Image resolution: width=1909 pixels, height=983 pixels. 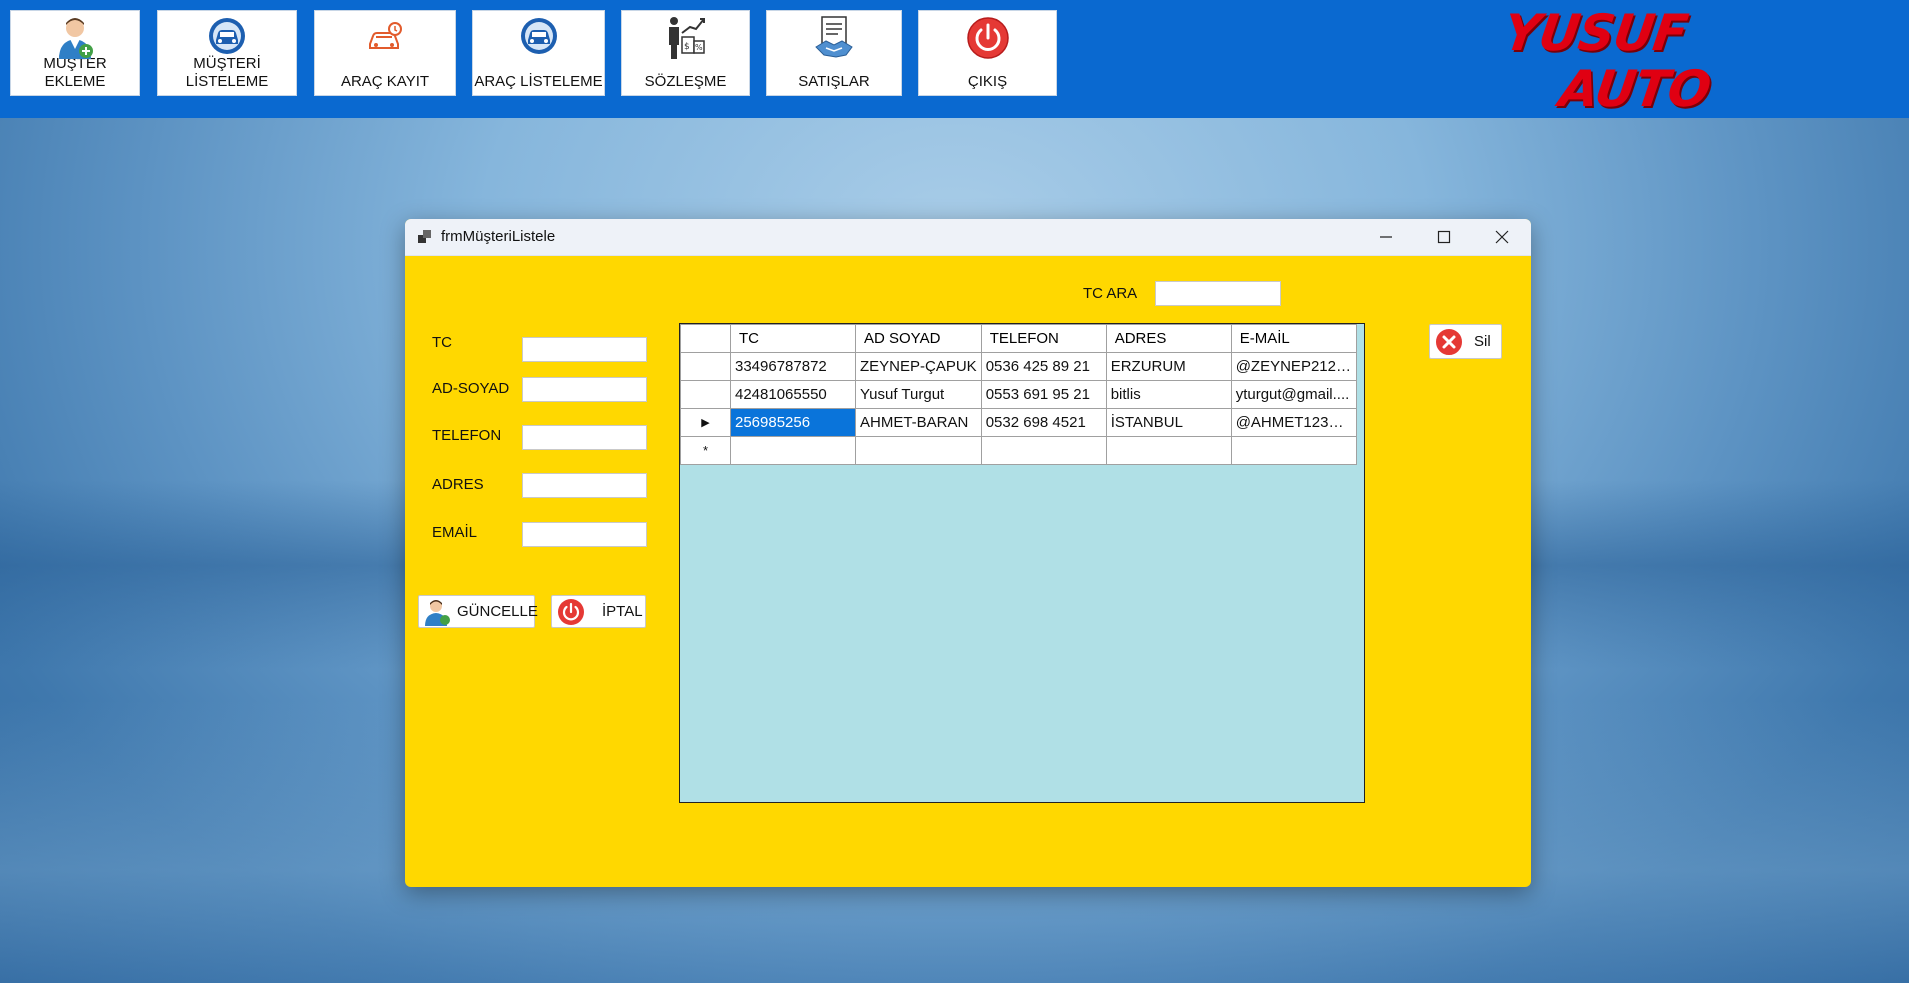 I want to click on name-surname-input, so click(x=584, y=389).